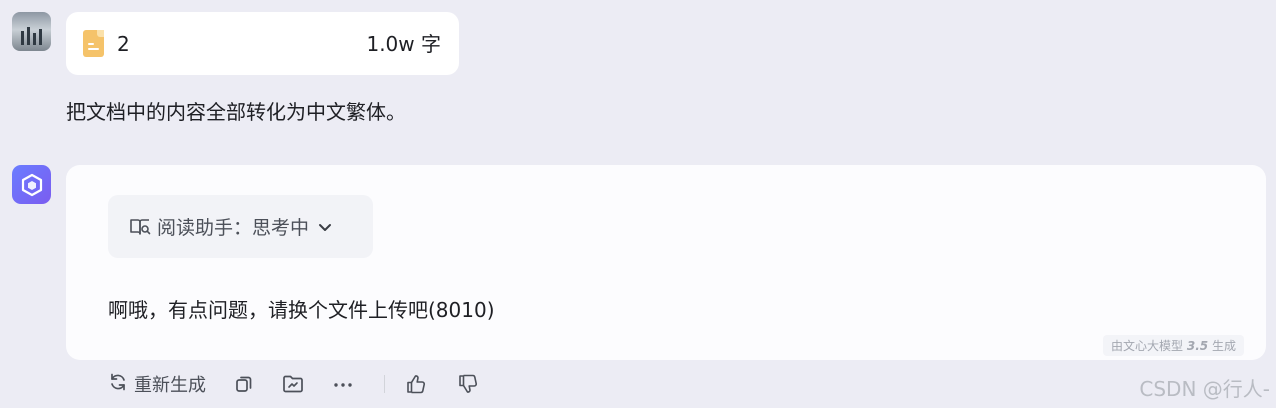 This screenshot has width=1276, height=408. Describe the element at coordinates (1147, 346) in the screenshot. I see `model-tag-prefix: 由文心大模型` at that location.